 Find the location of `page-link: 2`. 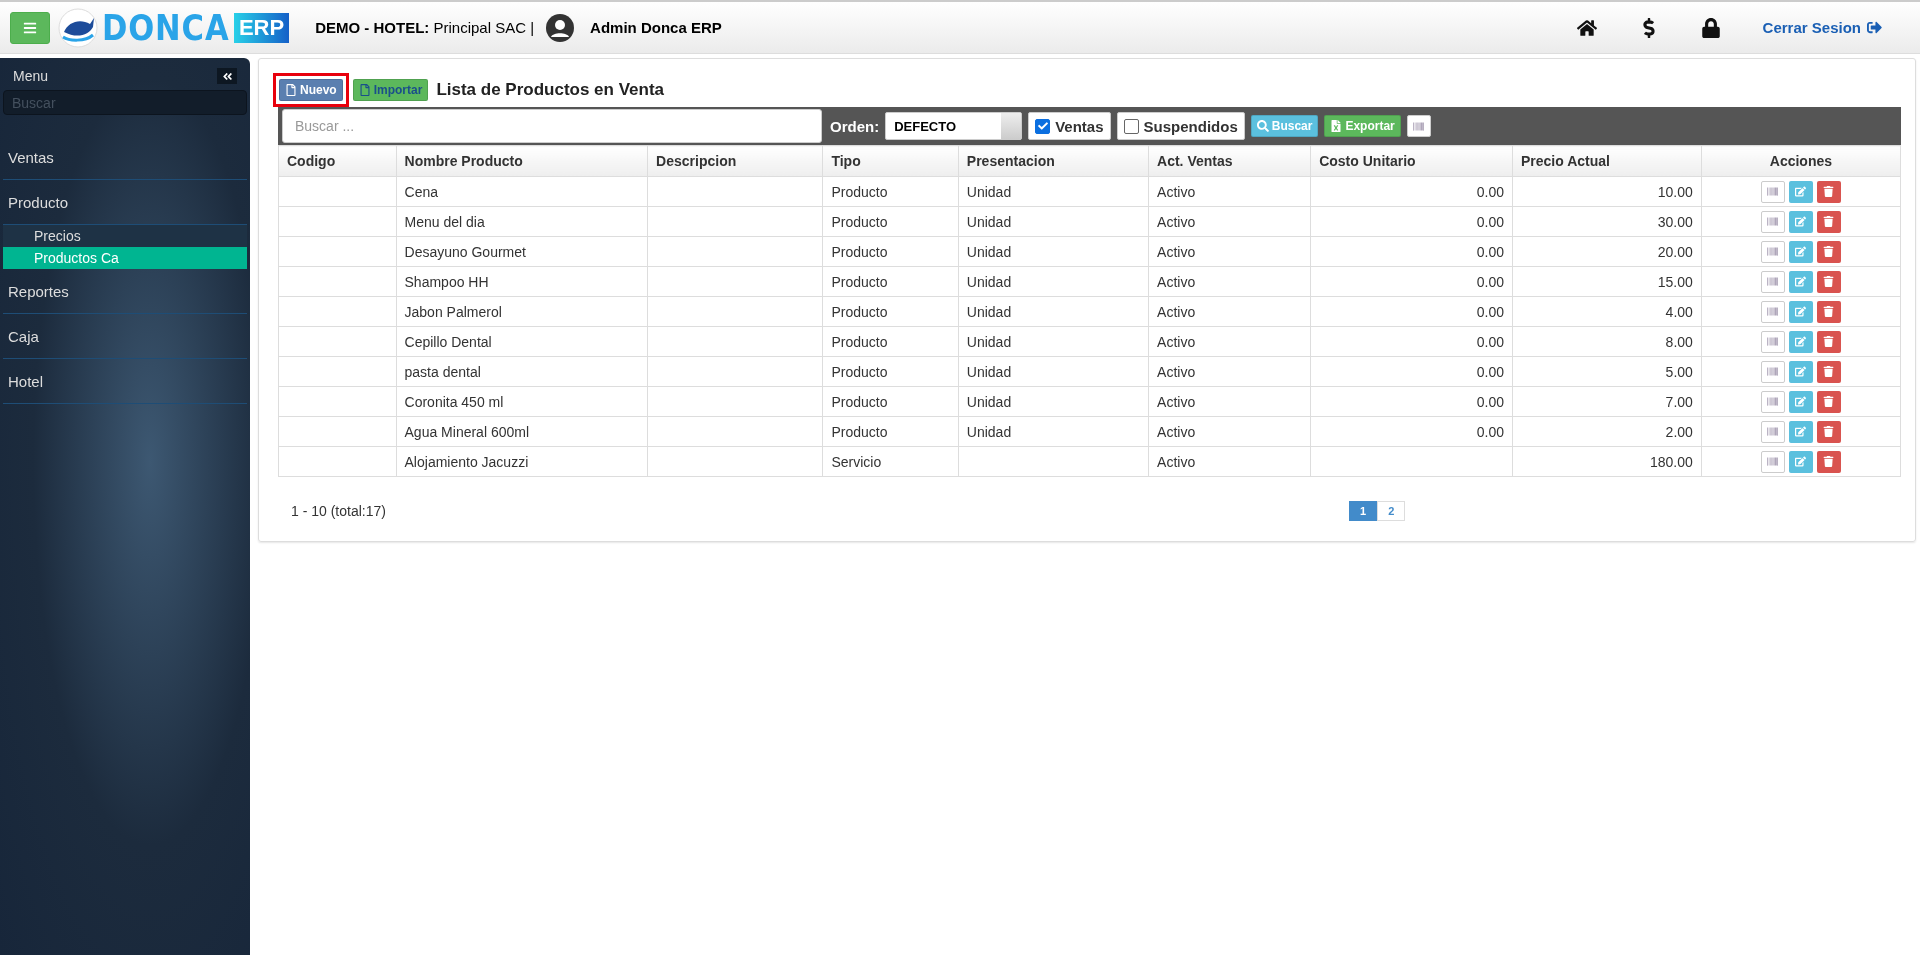

page-link: 2 is located at coordinates (1391, 511).